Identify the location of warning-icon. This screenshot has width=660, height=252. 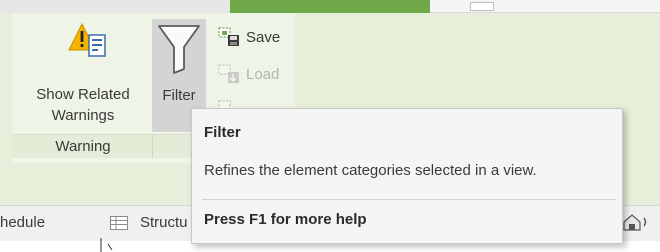
(87, 39).